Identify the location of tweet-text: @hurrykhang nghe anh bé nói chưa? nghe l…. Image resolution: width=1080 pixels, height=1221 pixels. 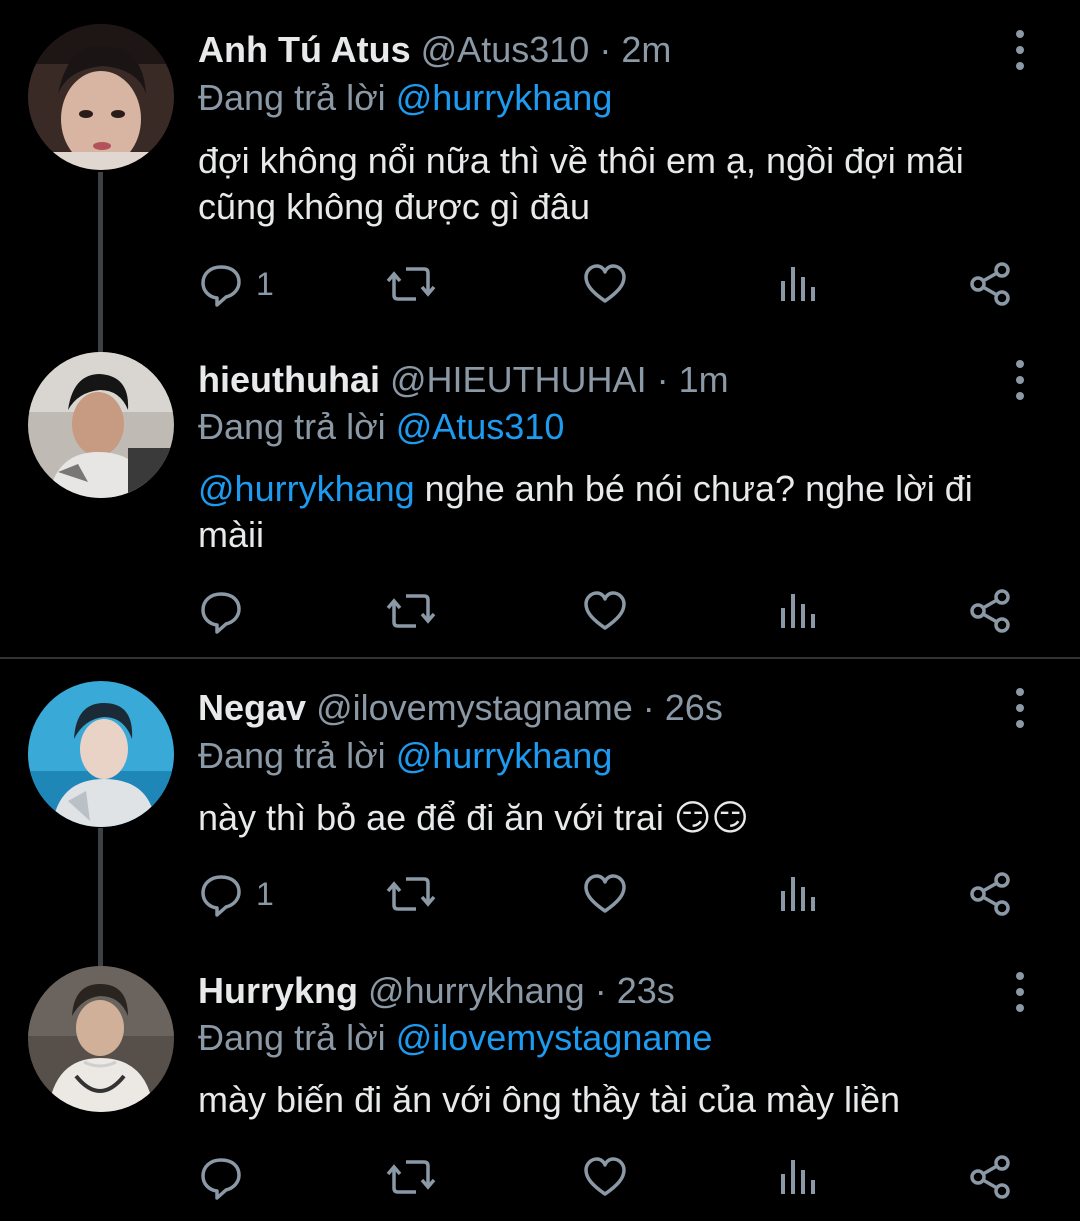
(623, 512).